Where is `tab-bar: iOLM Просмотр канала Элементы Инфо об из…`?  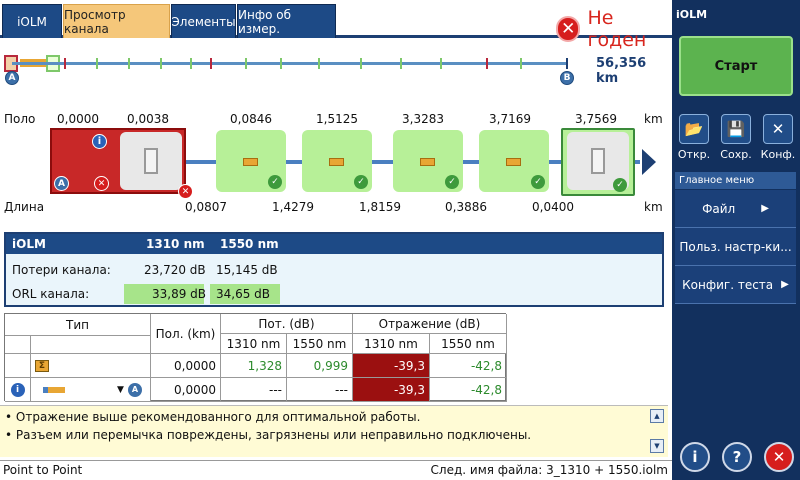 tab-bar: iOLM Просмотр канала Элементы Инфо об из… is located at coordinates (336, 25).